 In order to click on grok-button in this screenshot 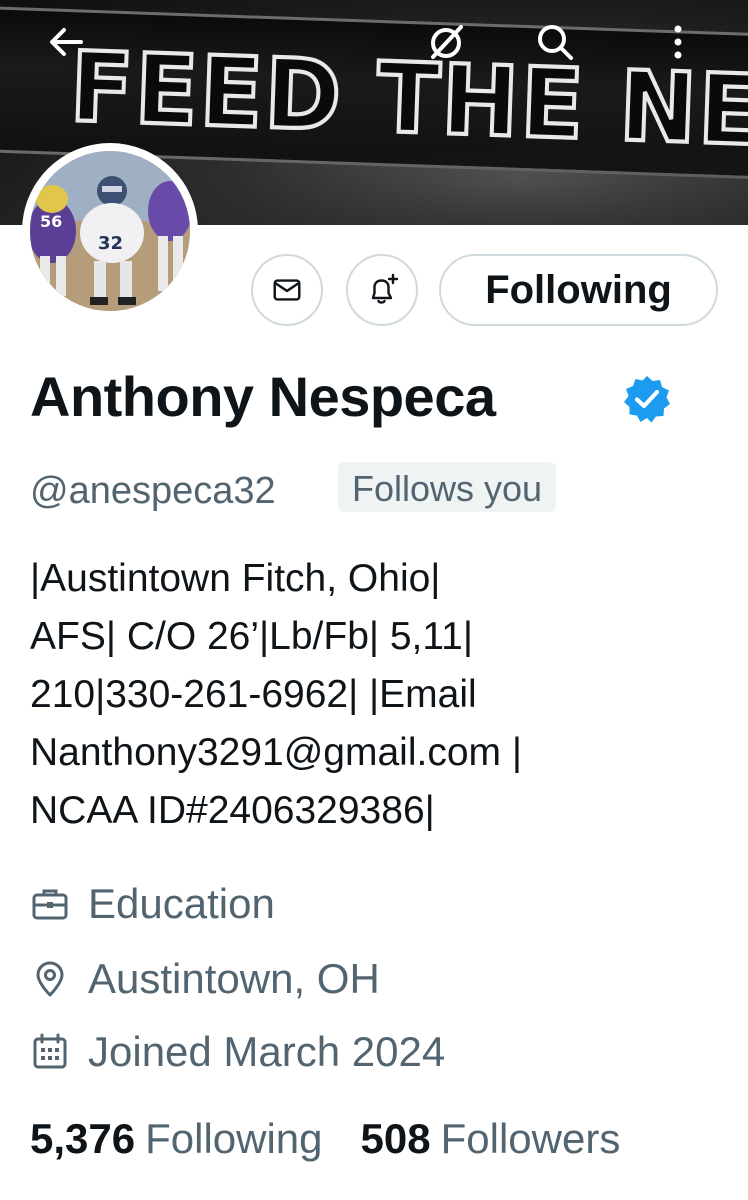, I will do `click(446, 42)`.